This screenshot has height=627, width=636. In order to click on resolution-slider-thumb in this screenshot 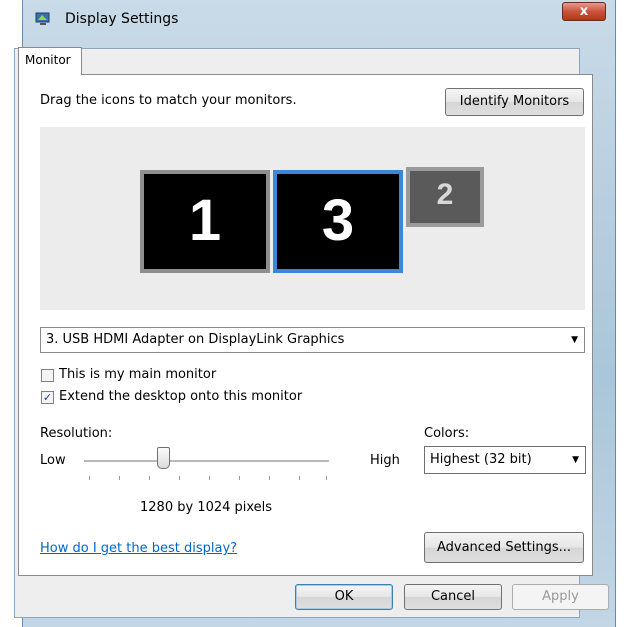, I will do `click(163, 458)`.